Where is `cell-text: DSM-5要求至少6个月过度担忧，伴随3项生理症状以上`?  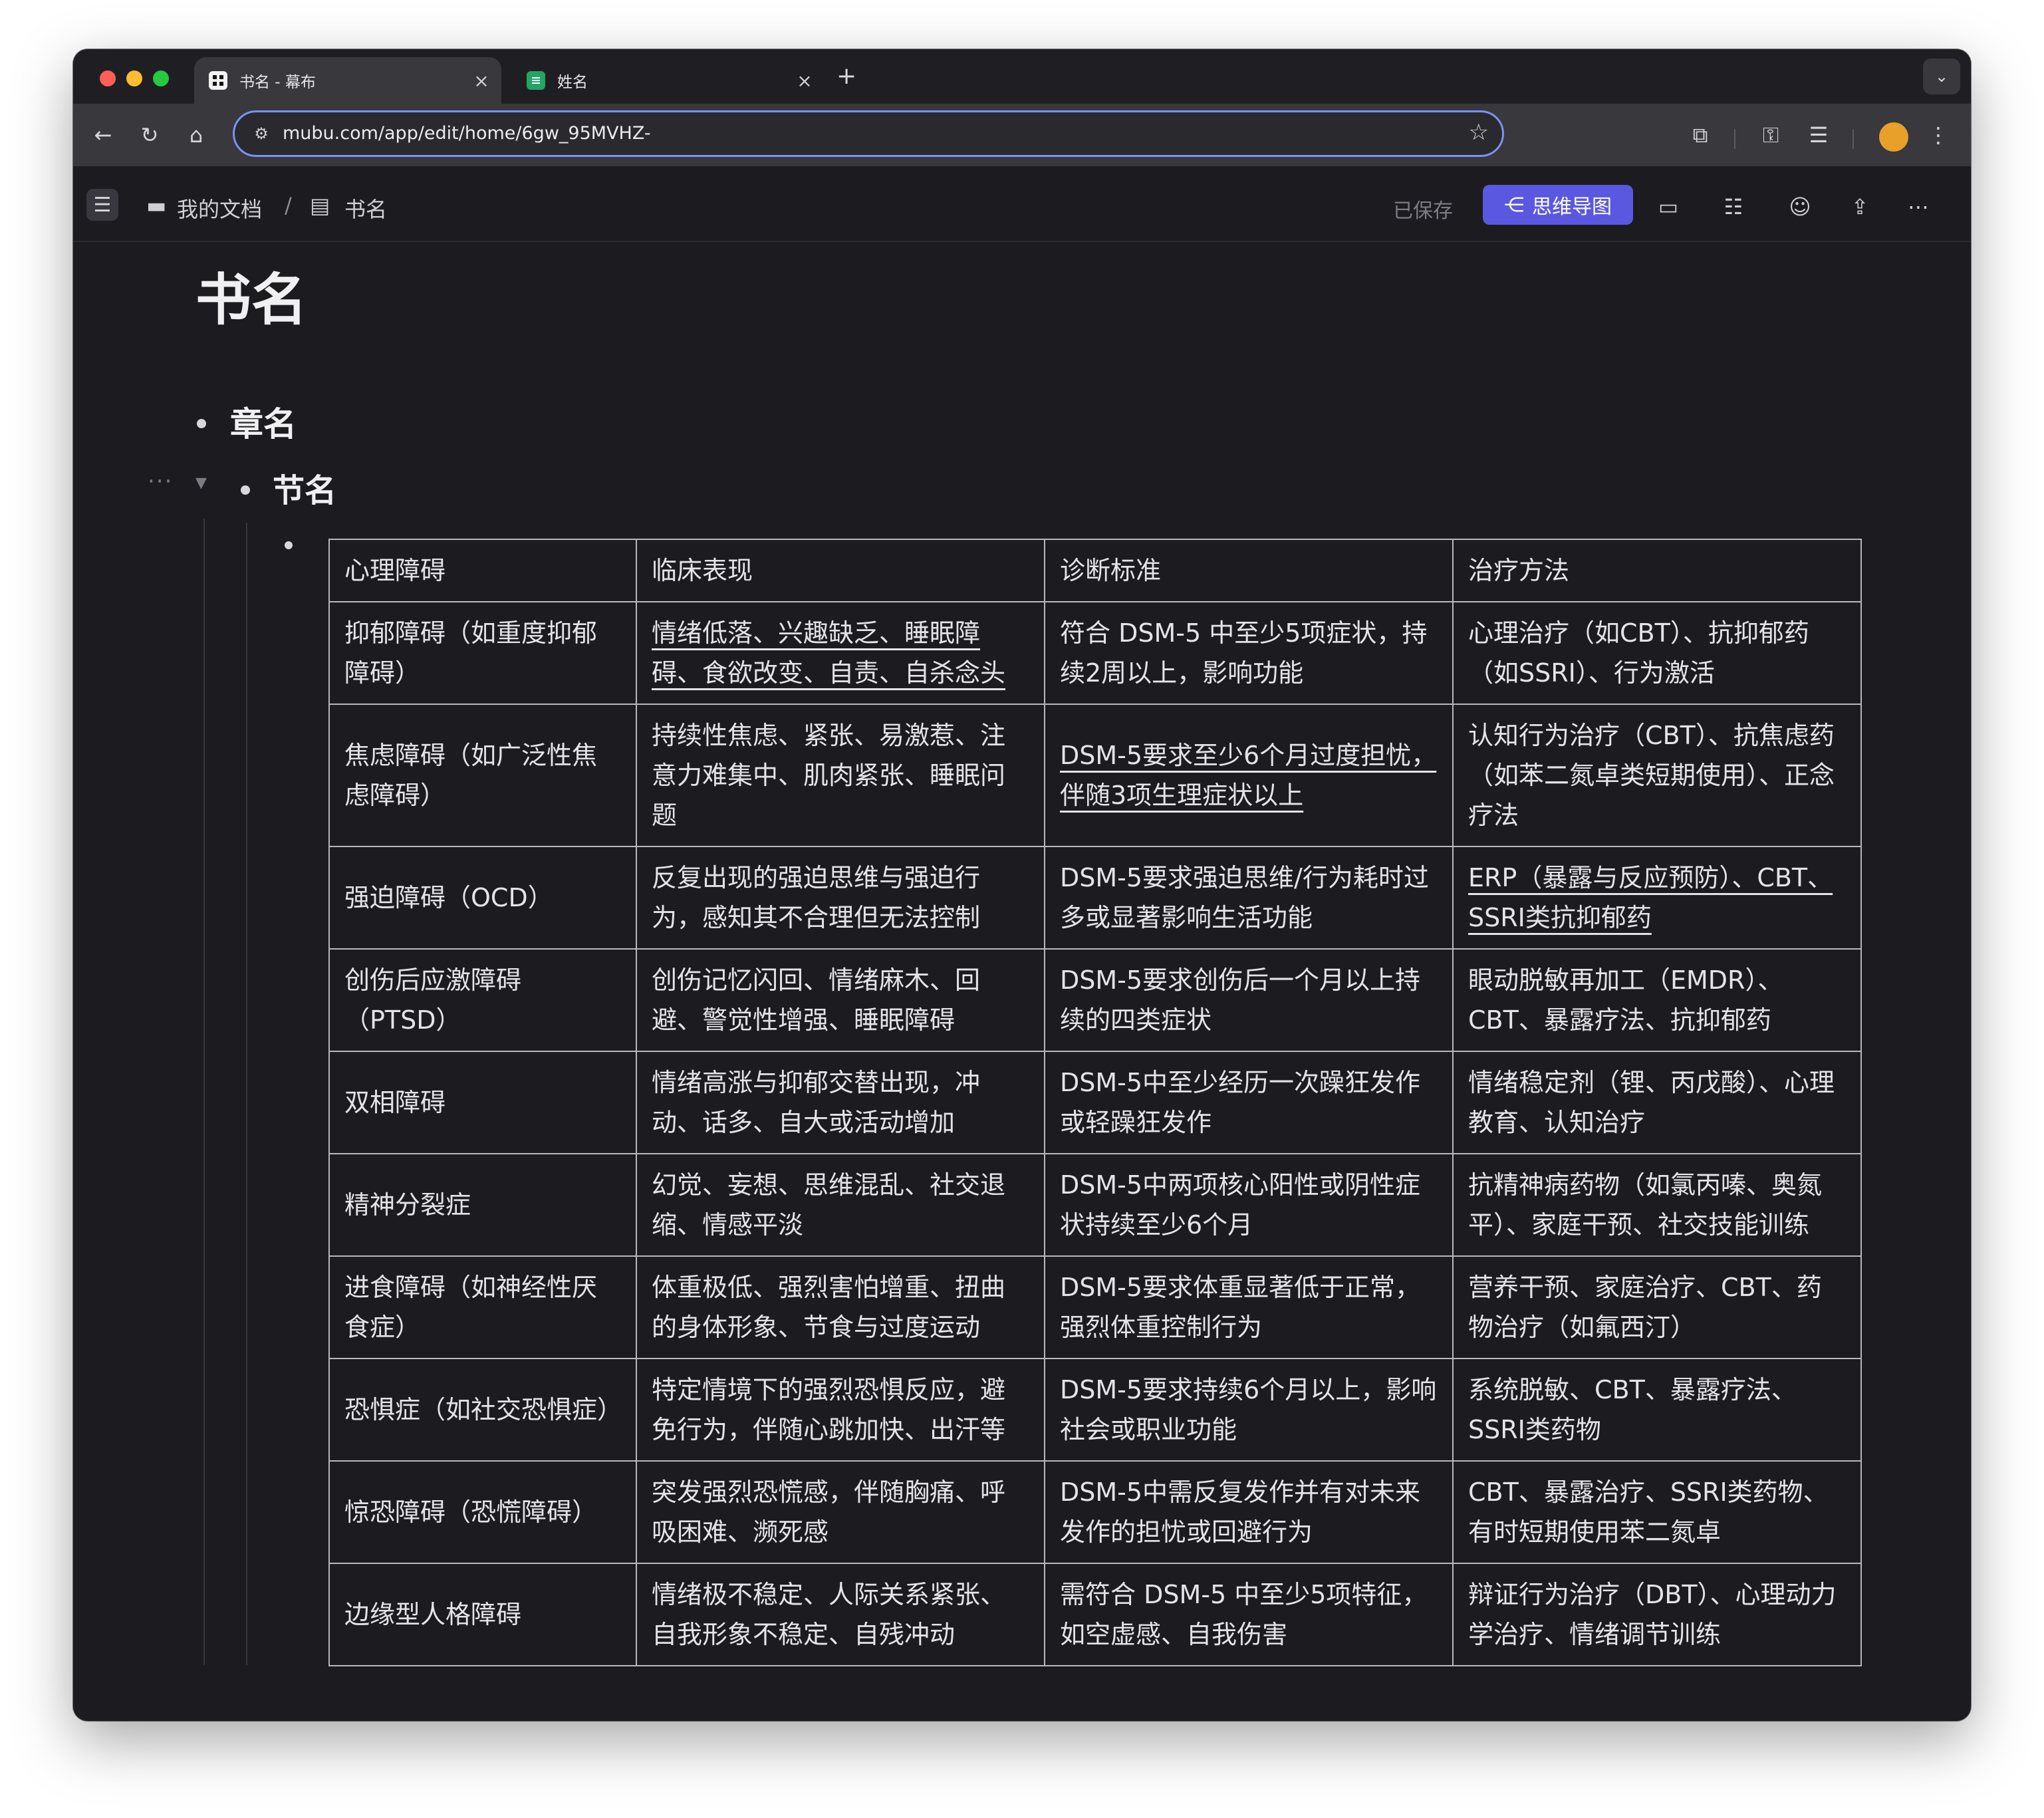
cell-text: DSM-5要求至少6个月过度担忧，伴随3项生理症状以上 is located at coordinates (1248, 775).